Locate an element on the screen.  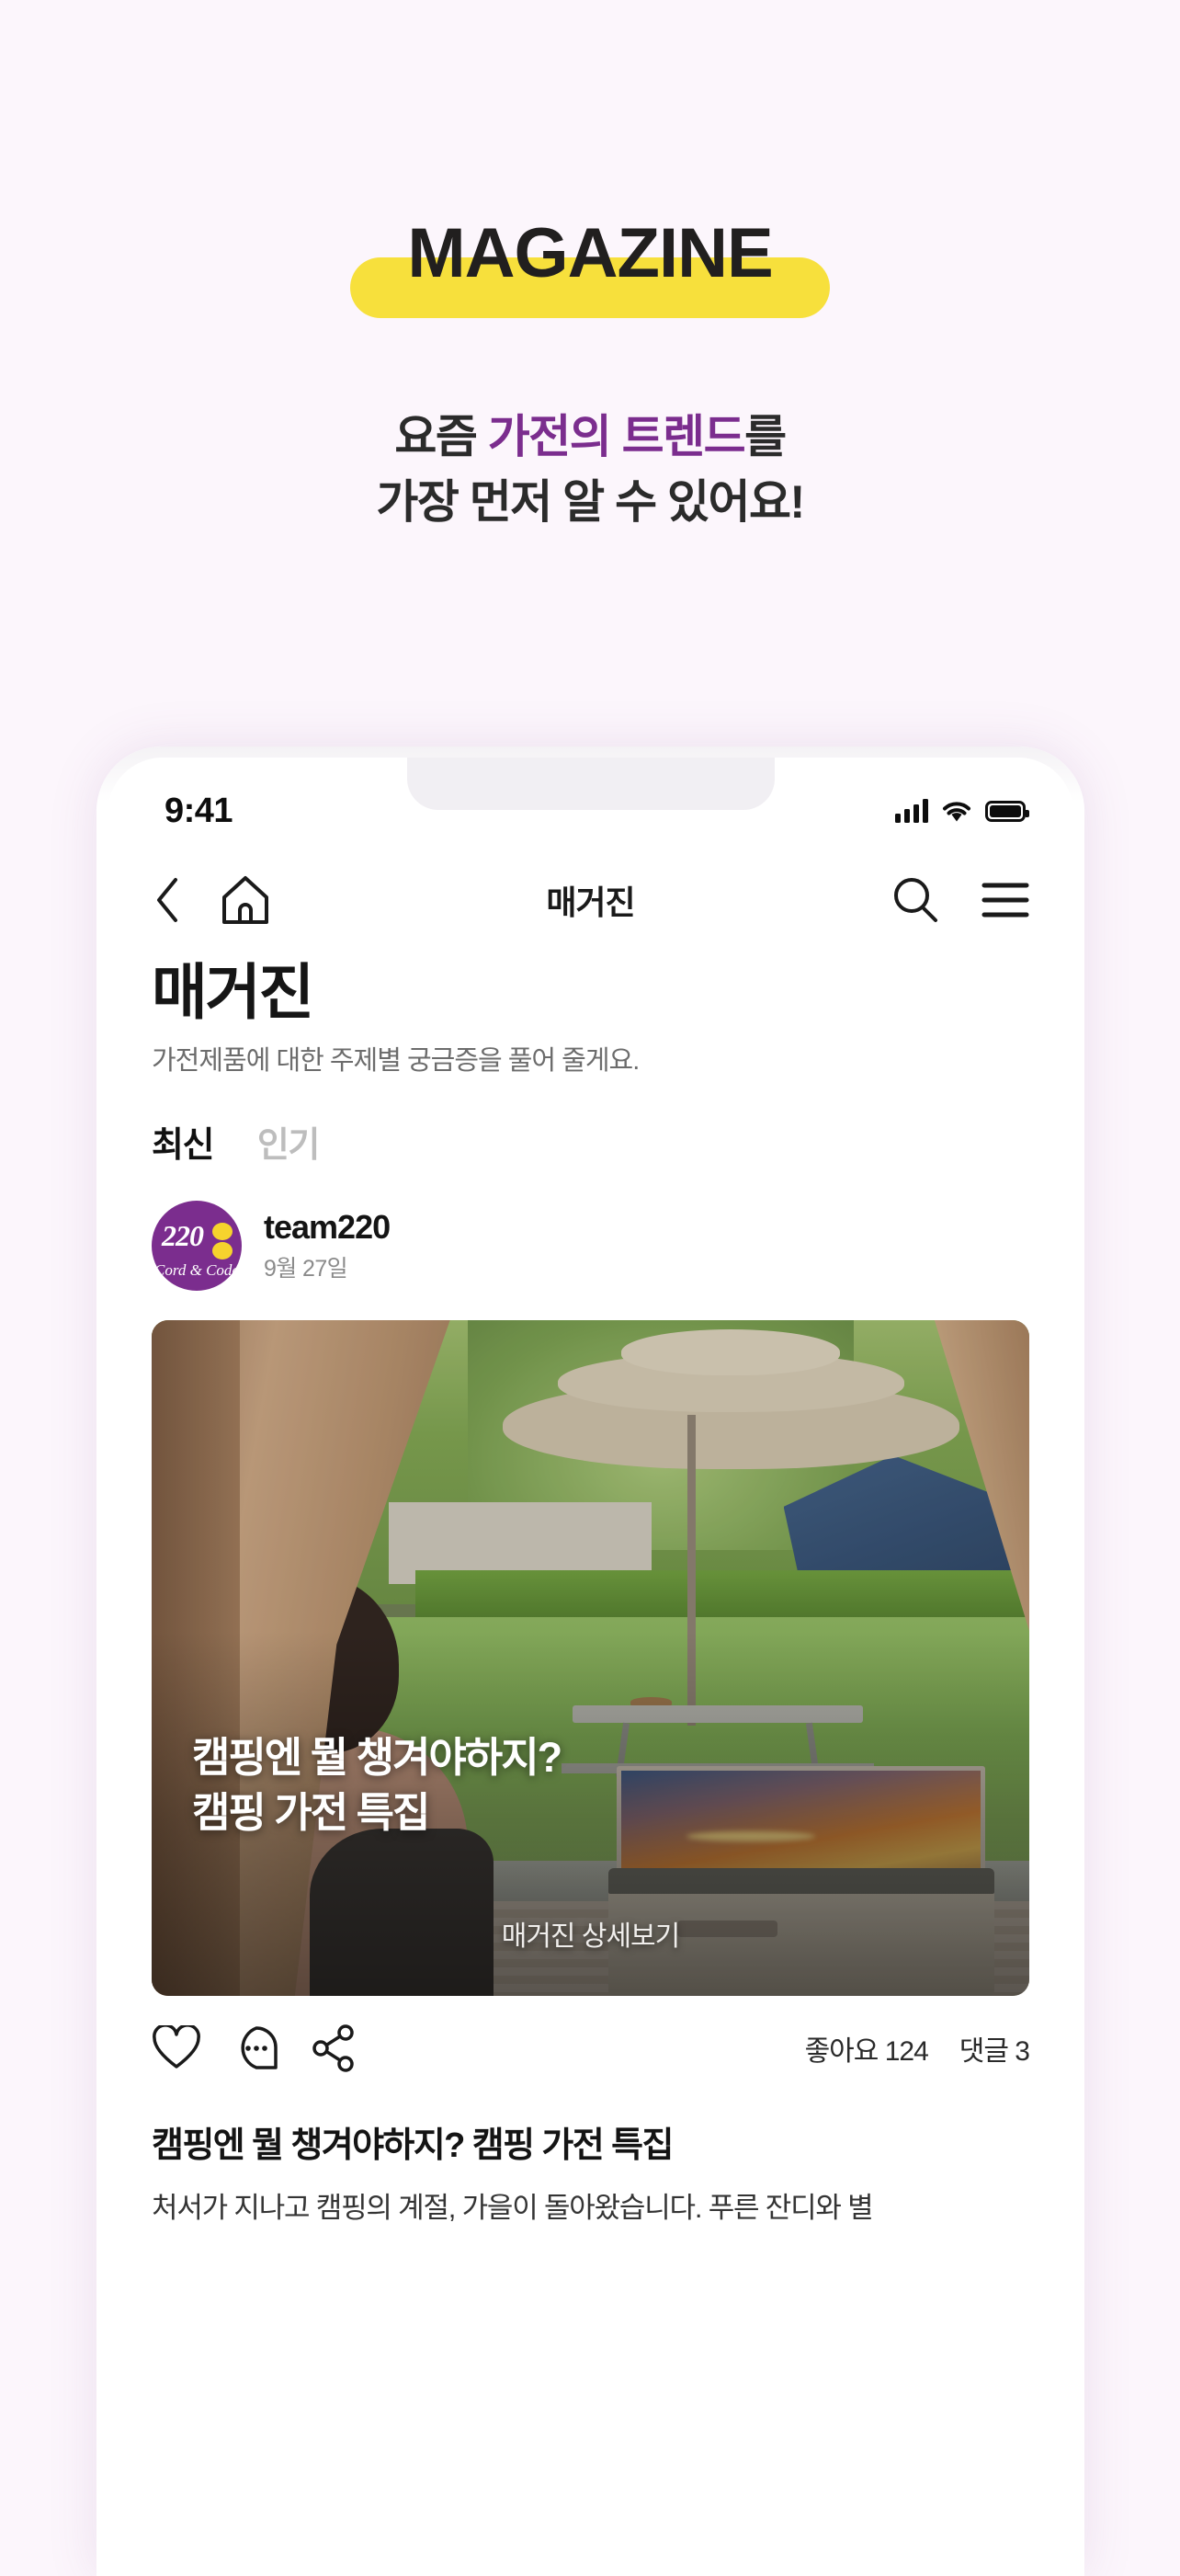
page-header: 매거진 가전제품에 대한 주제별 궁금증을 풀어 줄게요. is located at coordinates (590, 1017).